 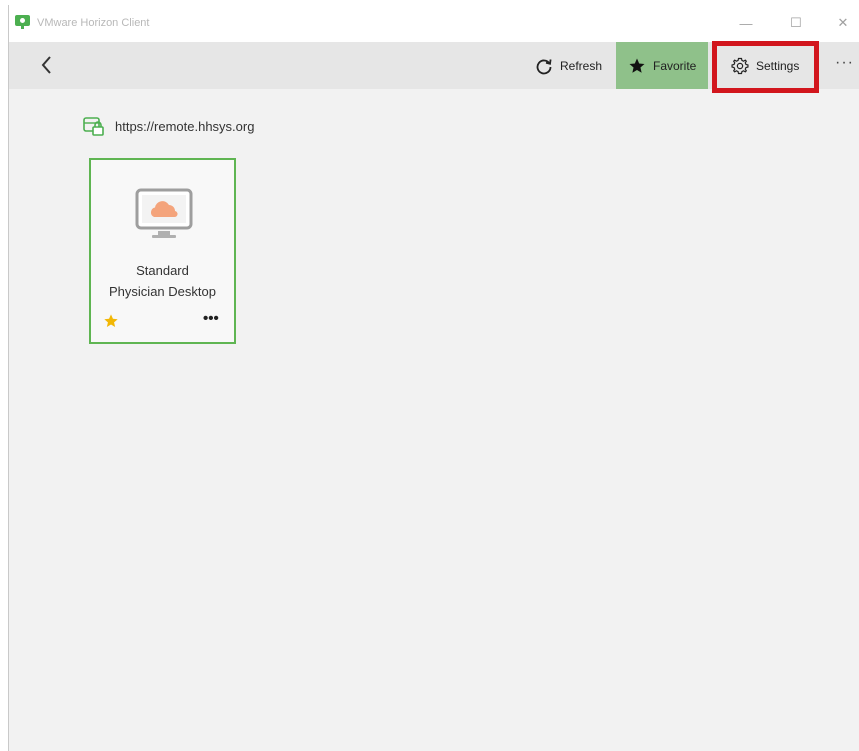 What do you see at coordinates (746, 23) in the screenshot?
I see `minimize-button: —` at bounding box center [746, 23].